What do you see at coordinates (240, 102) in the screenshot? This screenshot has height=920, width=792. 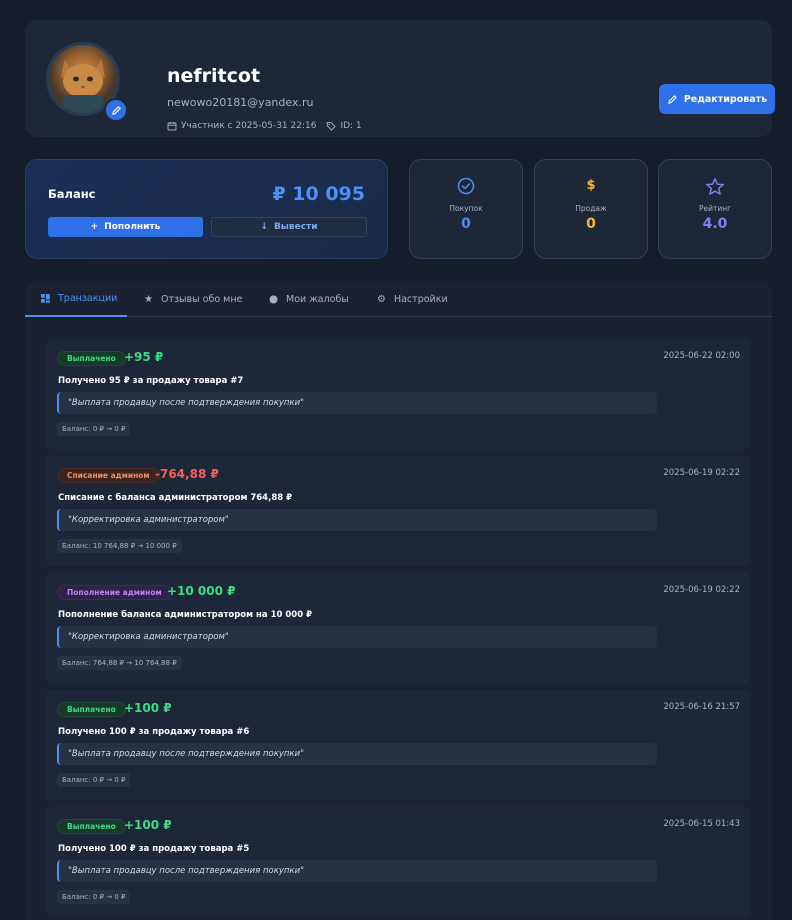 I see `email: newowo20181@yandex.ru` at bounding box center [240, 102].